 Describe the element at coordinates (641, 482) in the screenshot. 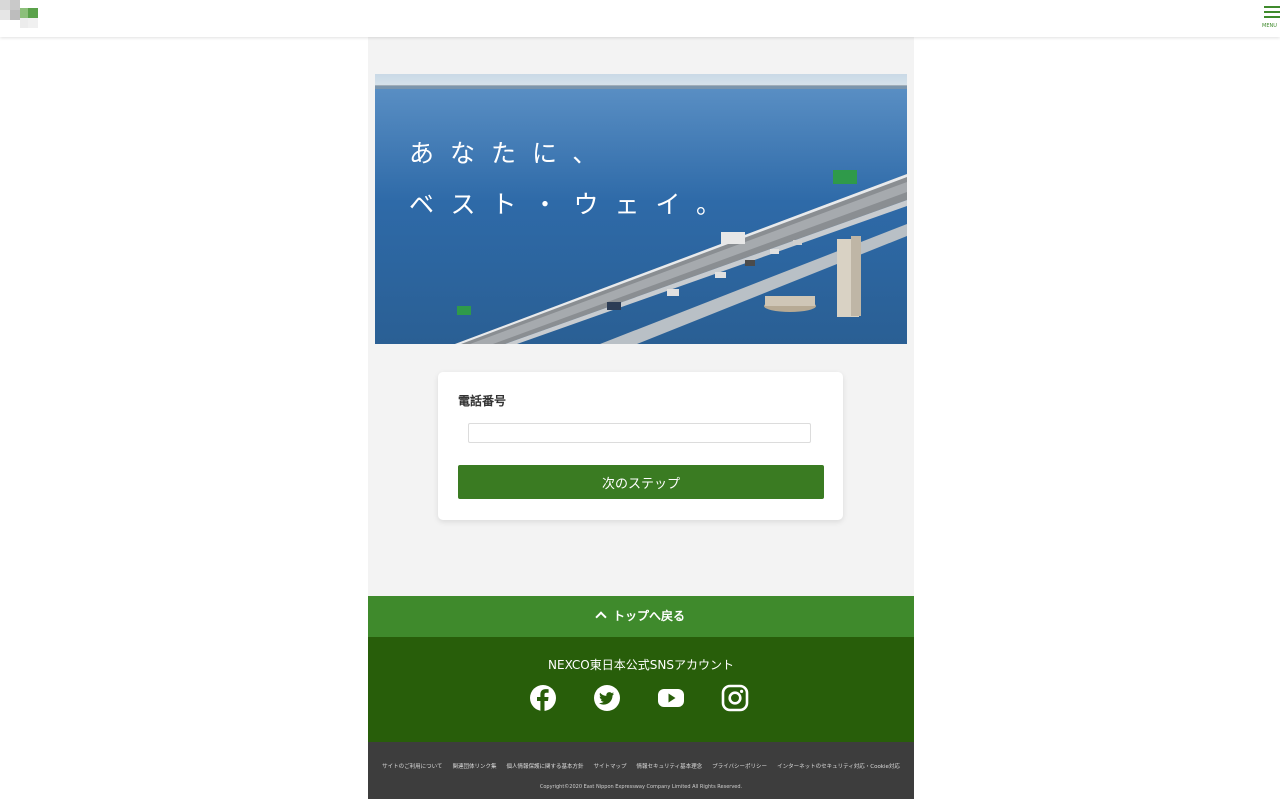

I see `next-step-button: 次のステップ` at that location.